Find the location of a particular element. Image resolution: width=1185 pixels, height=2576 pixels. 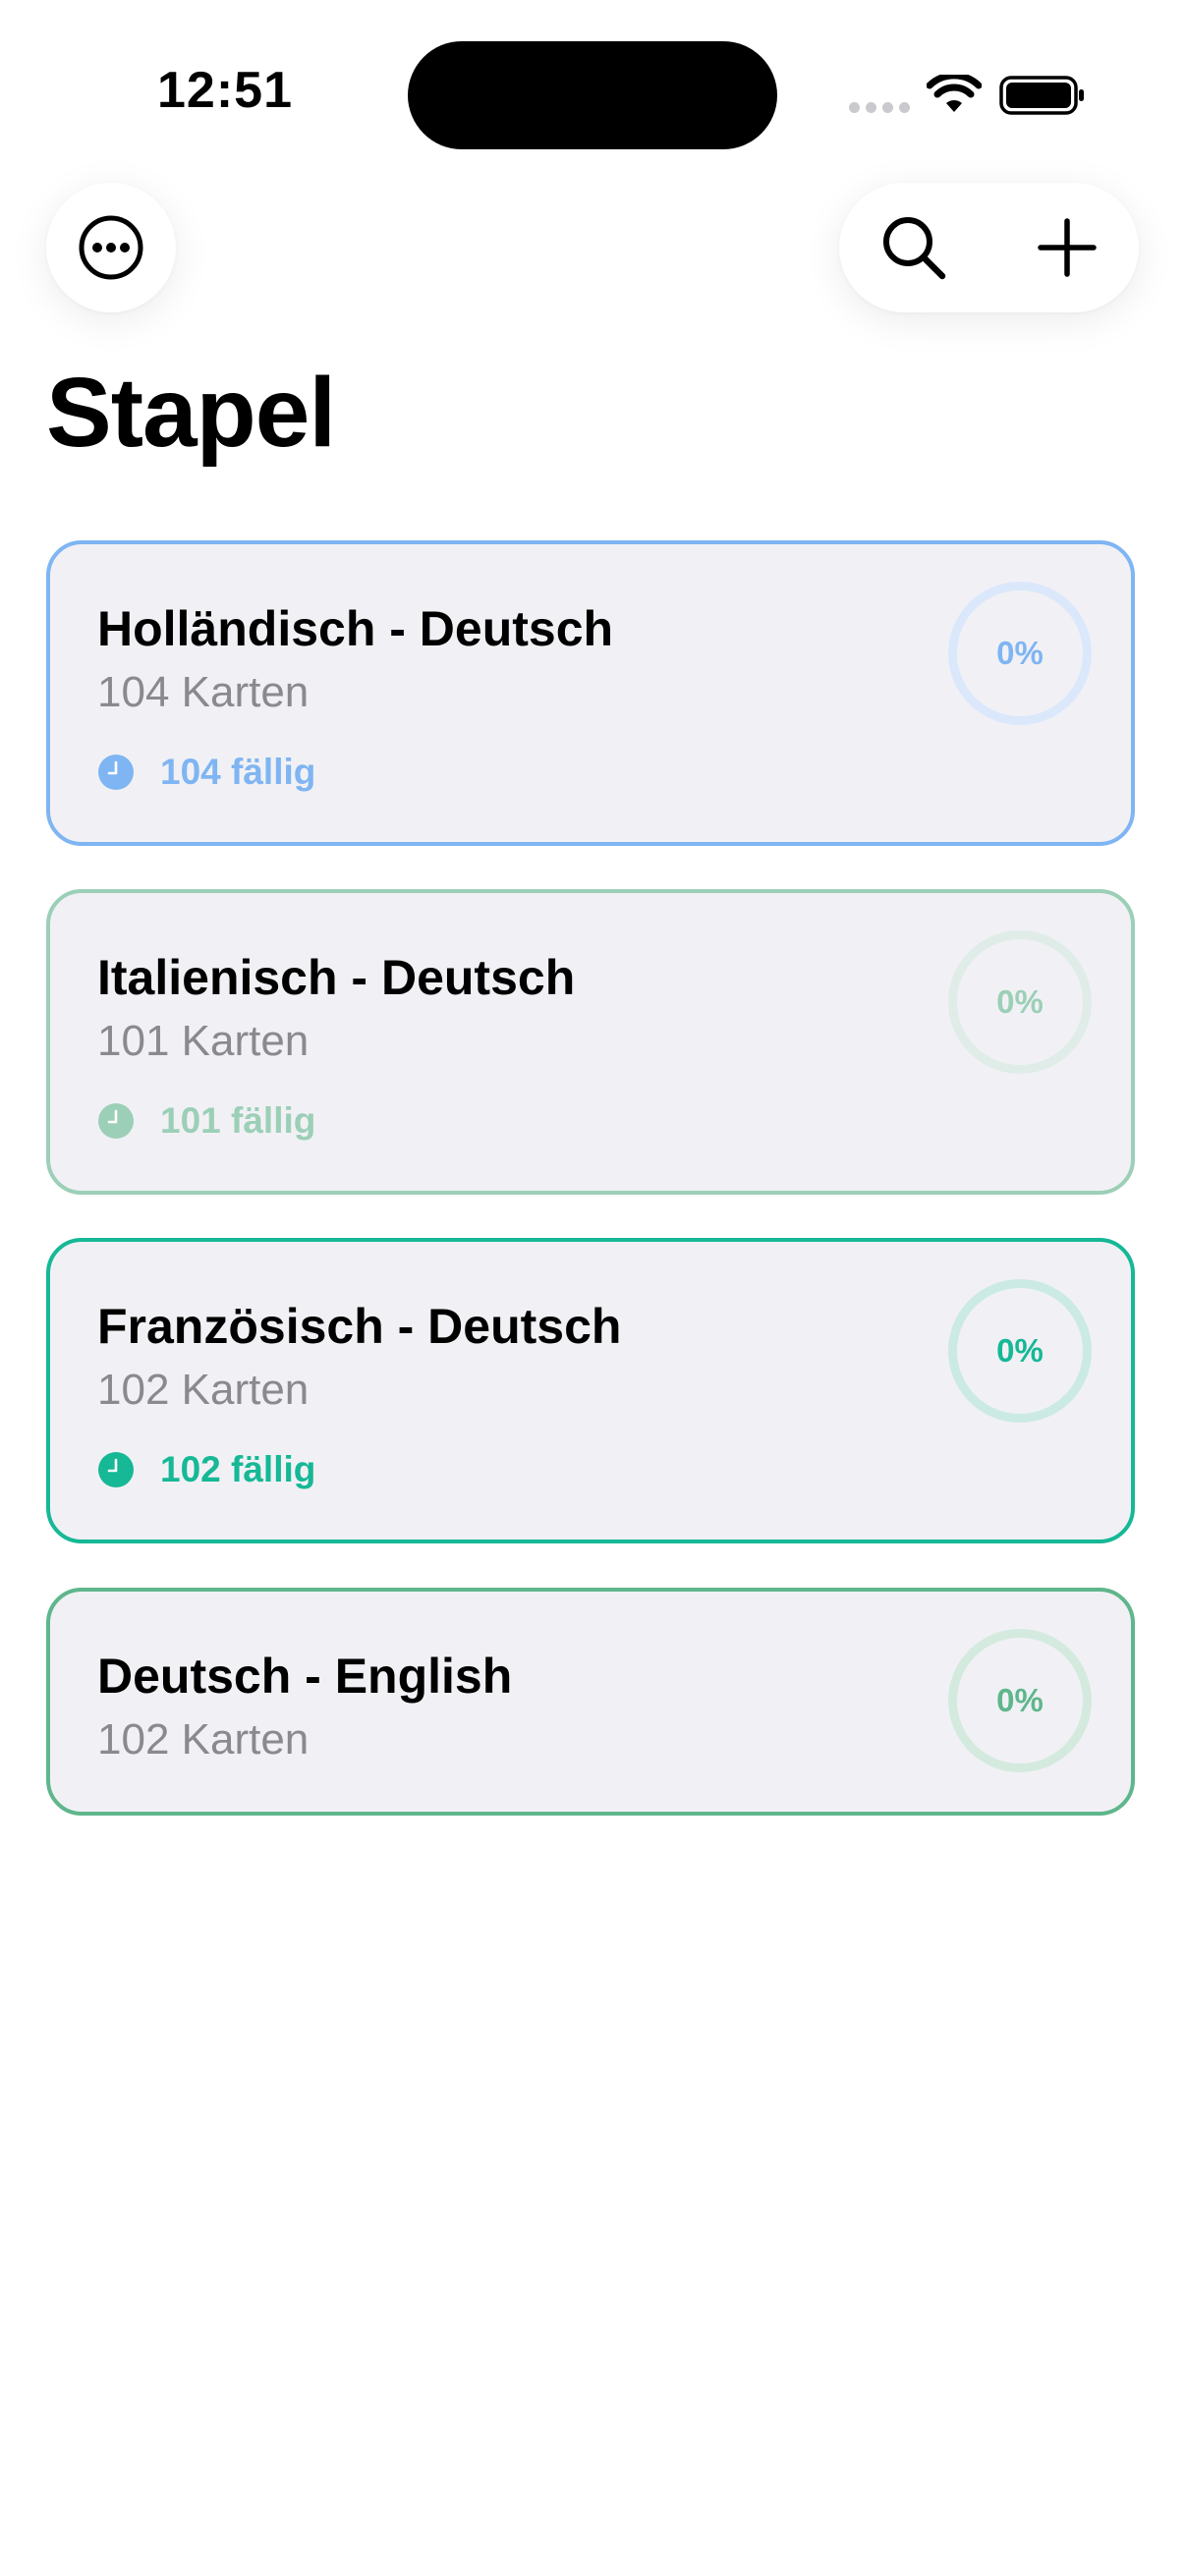

plus-icon is located at coordinates (1068, 247).